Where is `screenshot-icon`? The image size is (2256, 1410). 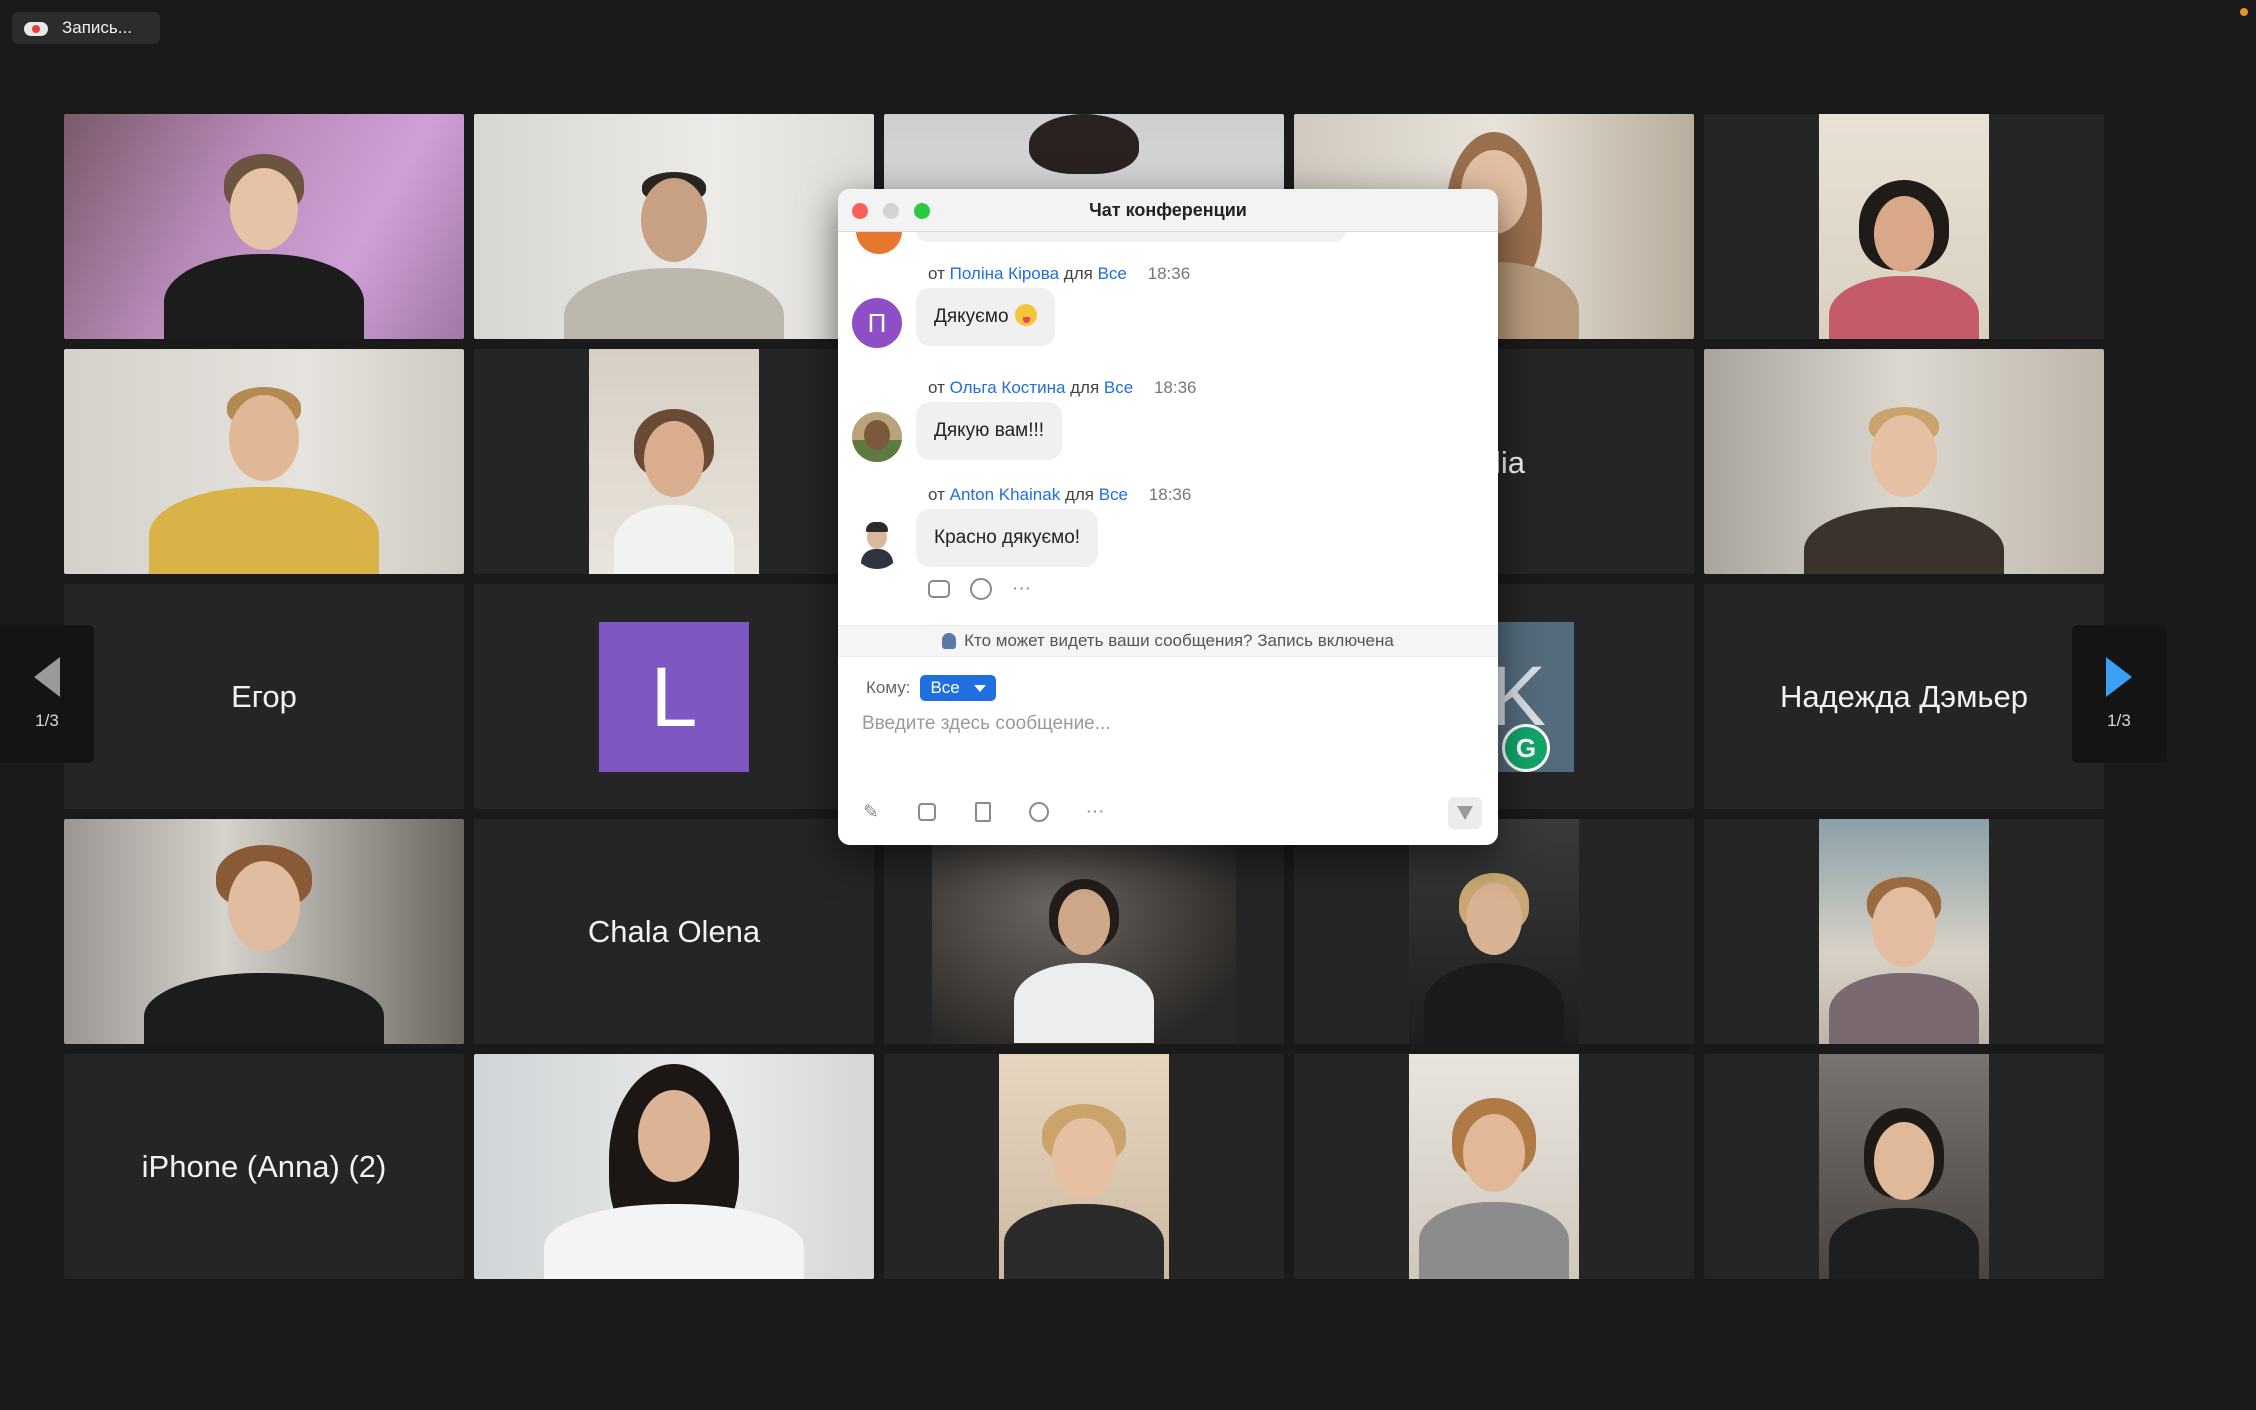 screenshot-icon is located at coordinates (927, 812).